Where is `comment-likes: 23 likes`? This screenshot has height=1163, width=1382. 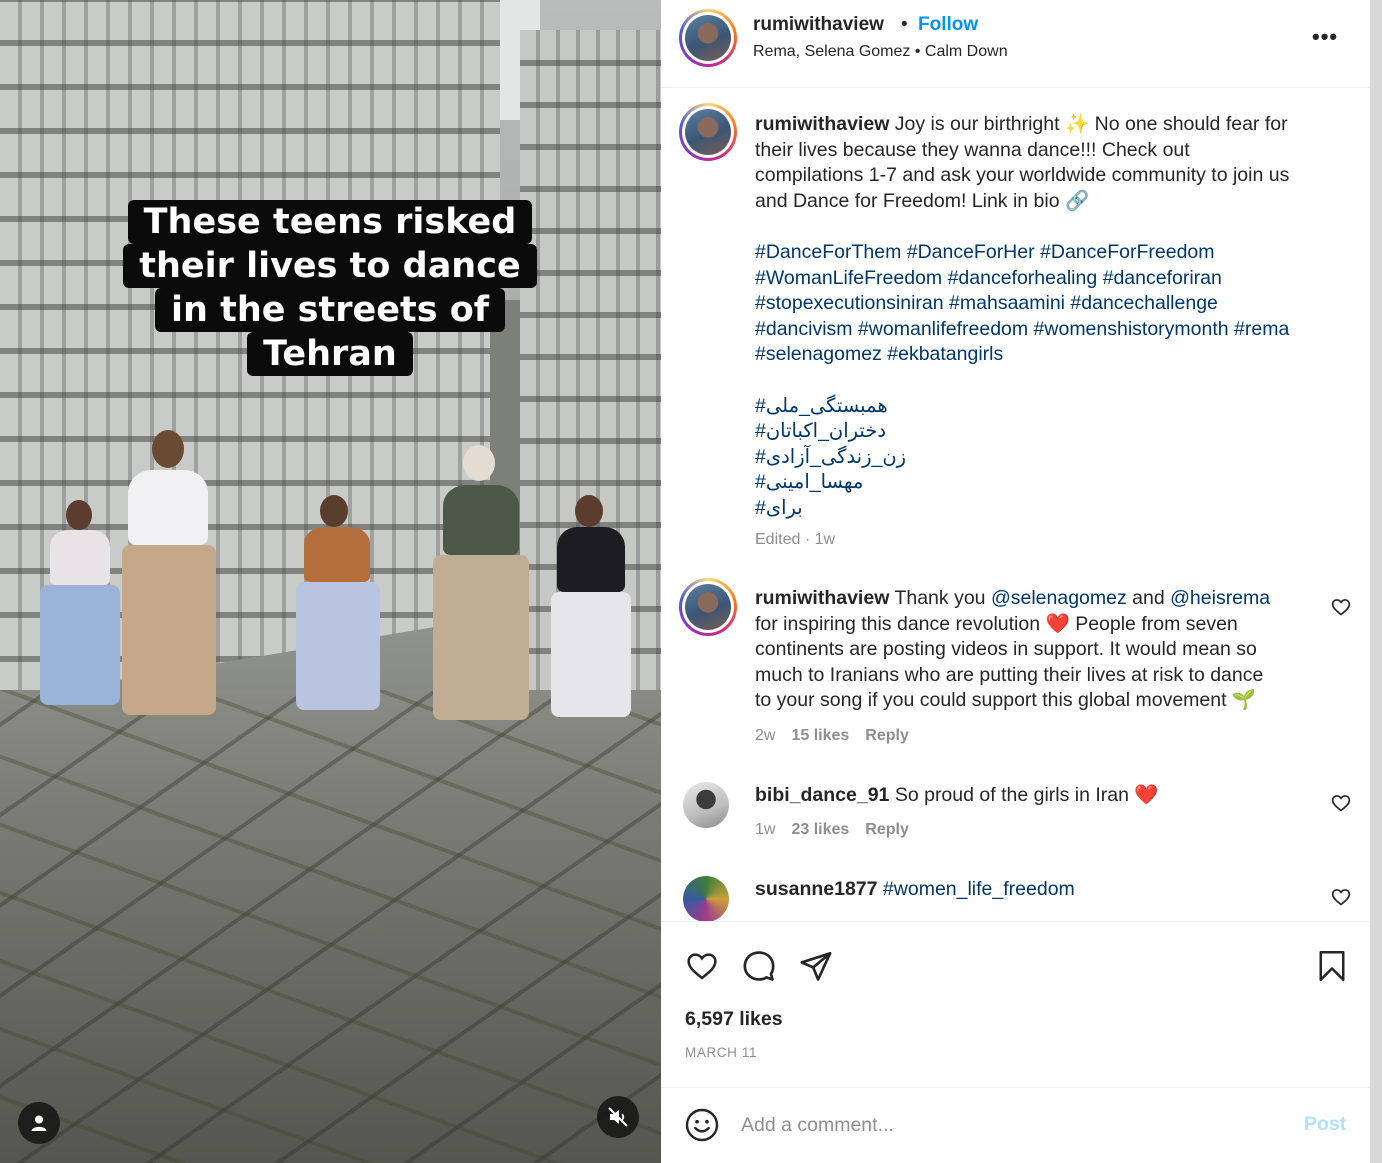
comment-likes: 23 likes is located at coordinates (820, 829).